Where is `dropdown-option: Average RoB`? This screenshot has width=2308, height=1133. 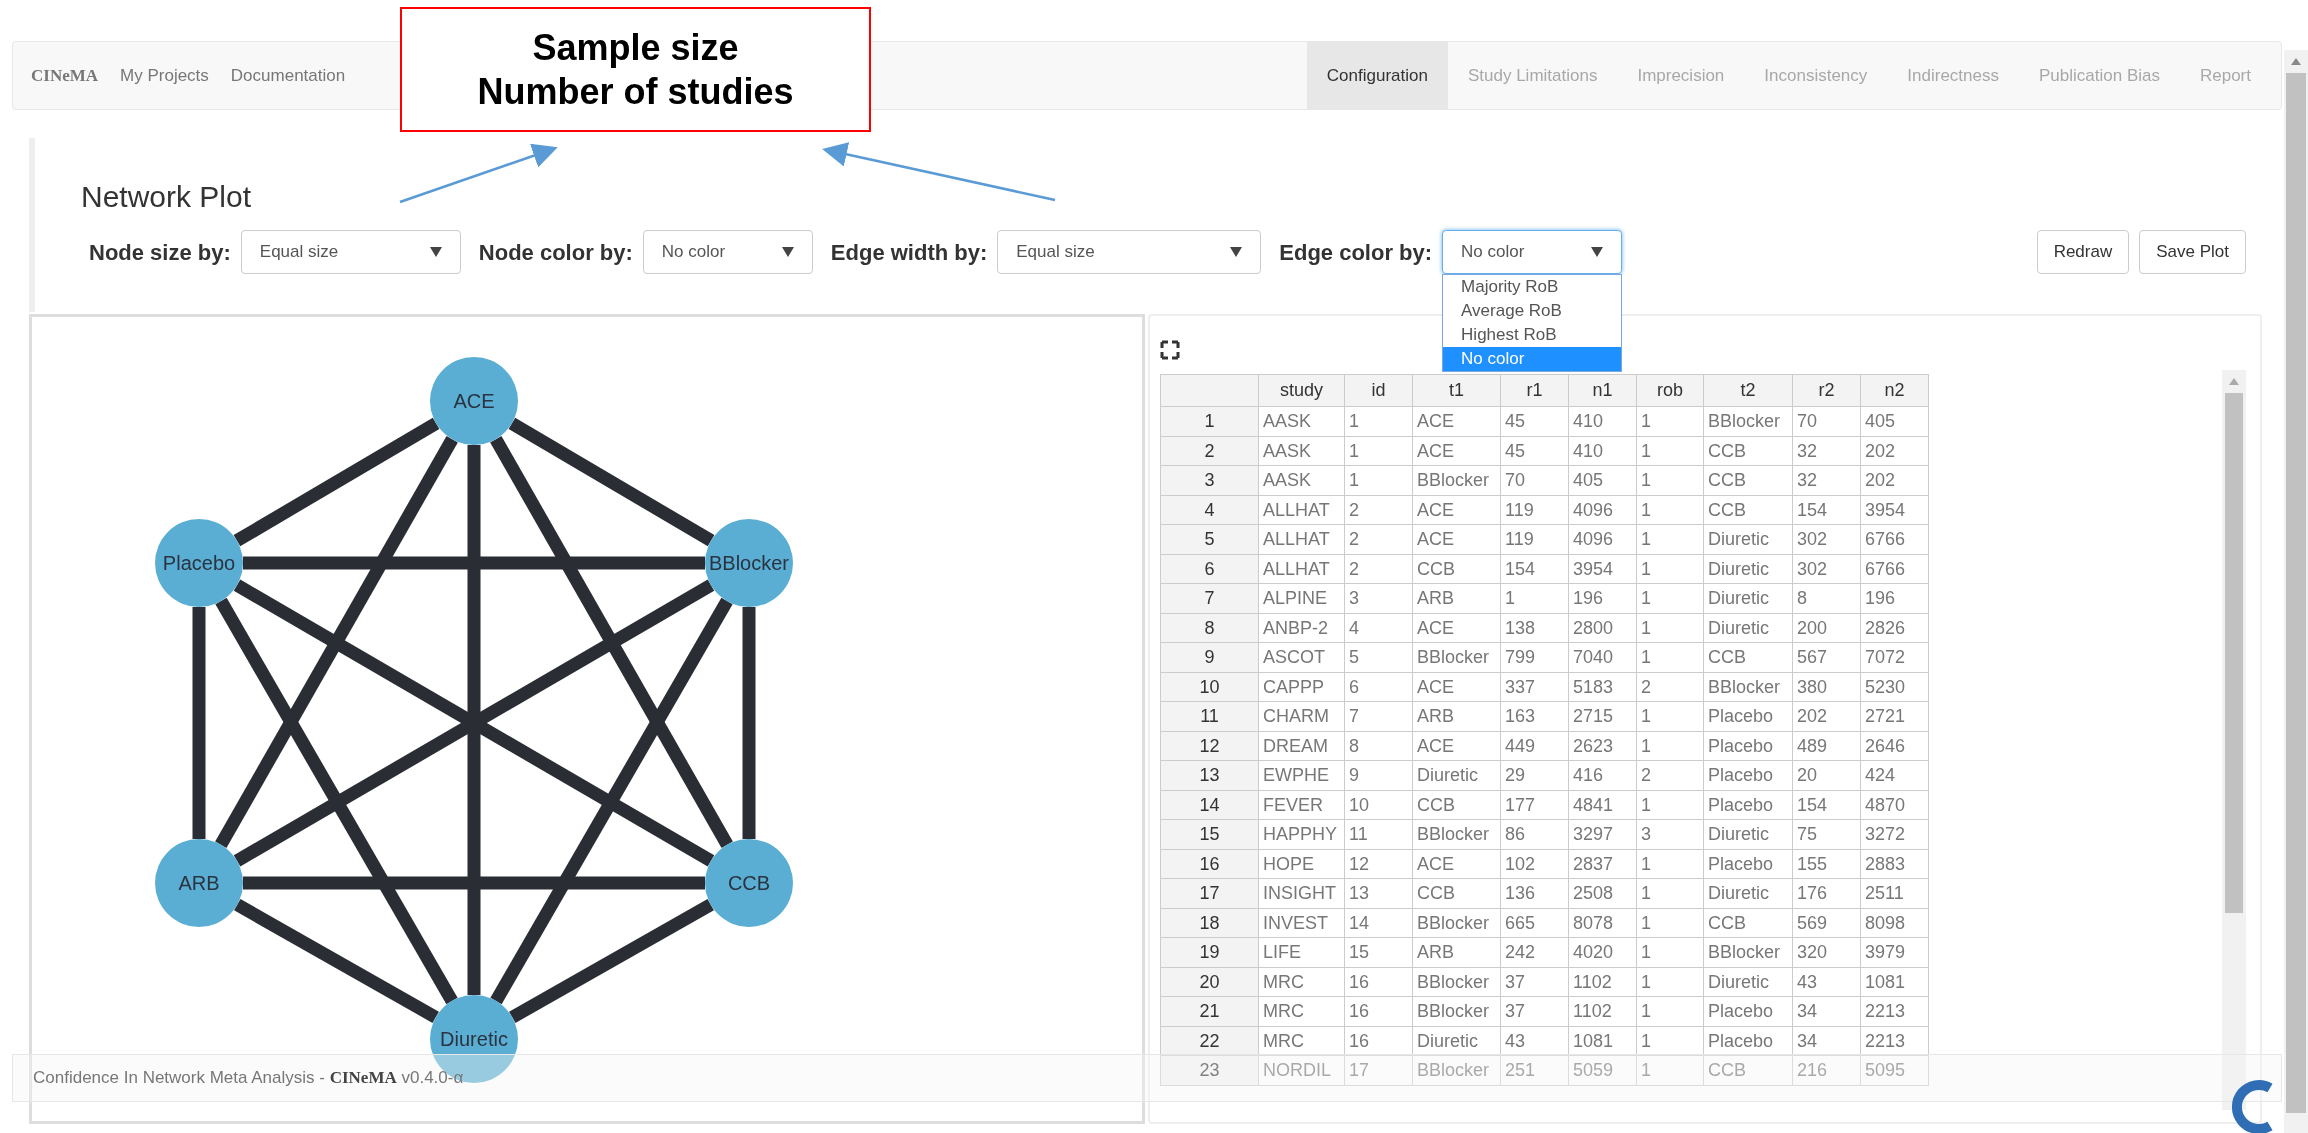
dropdown-option: Average RoB is located at coordinates (1532, 311).